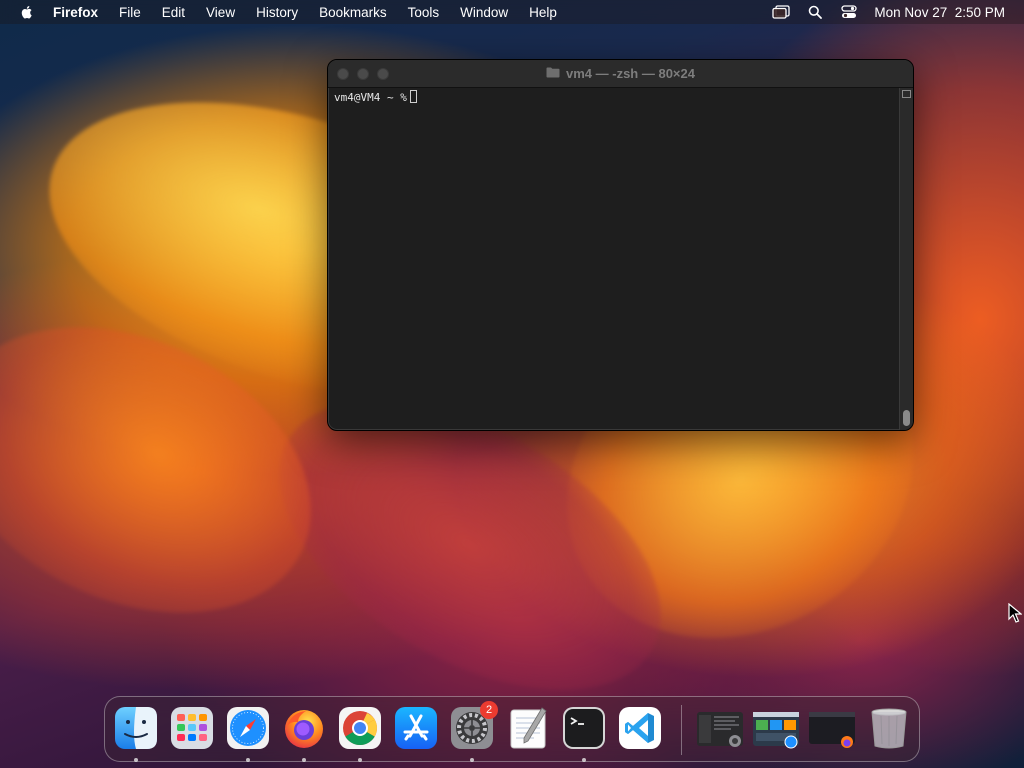 The height and width of the screenshot is (768, 1024). I want to click on menu-bookmarks: Bookmarks, so click(353, 12).